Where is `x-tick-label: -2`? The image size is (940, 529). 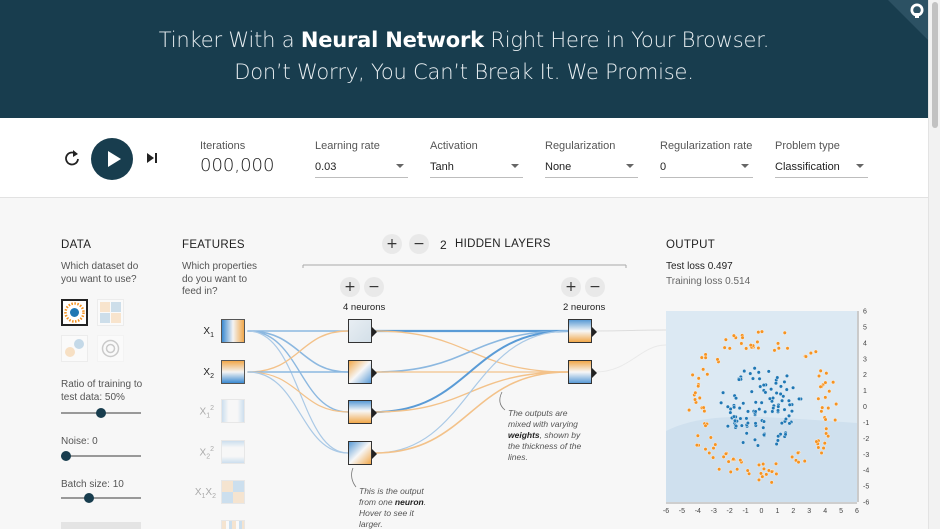
x-tick-label: -2 is located at coordinates (730, 511).